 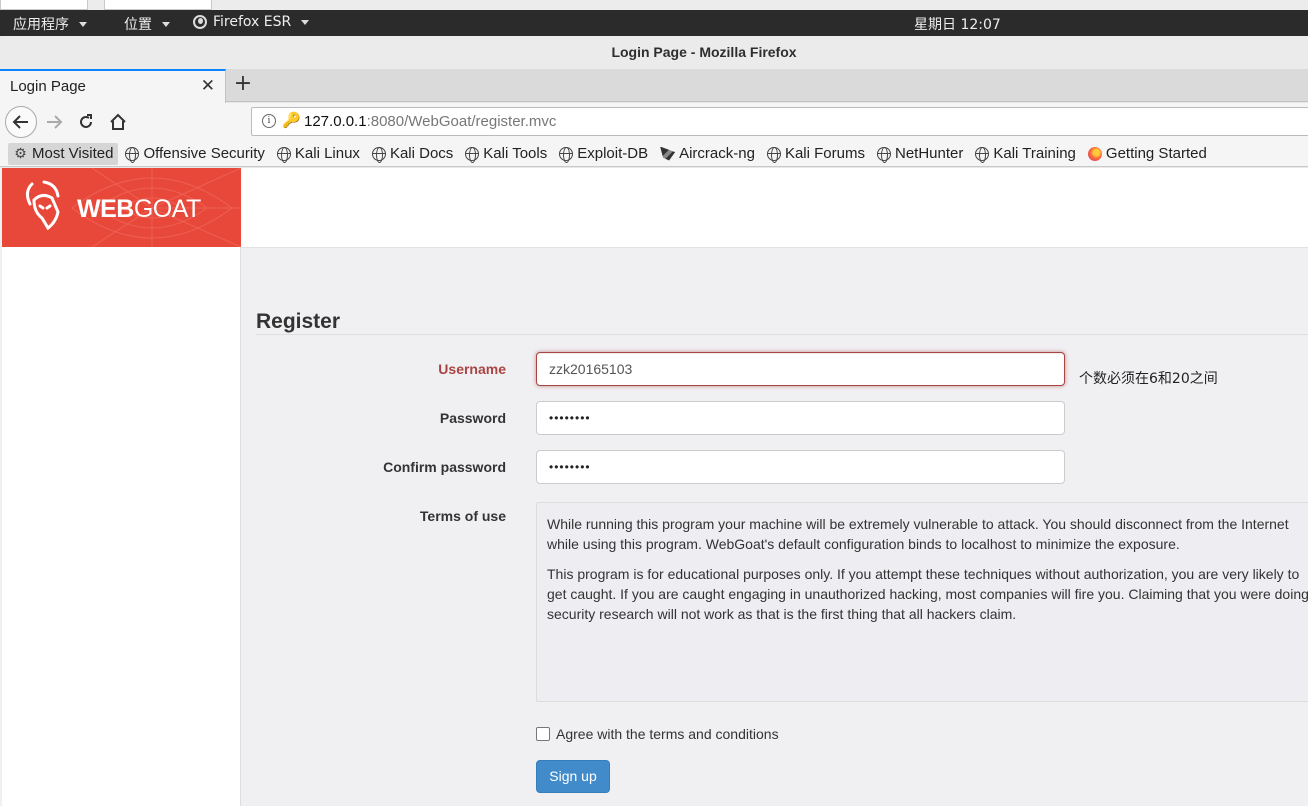 What do you see at coordinates (929, 153) in the screenshot?
I see `bookmark-label: NetHunter` at bounding box center [929, 153].